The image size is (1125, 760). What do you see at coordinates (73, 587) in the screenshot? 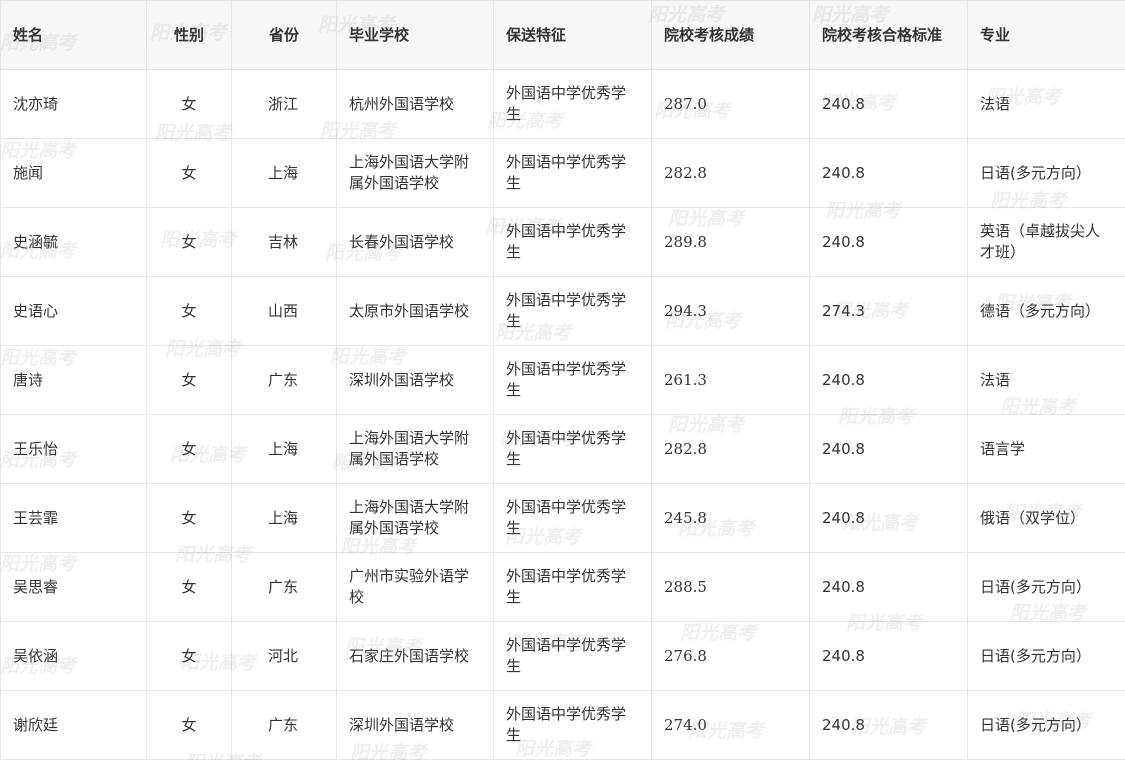
I see `cell-name: 吴思睿` at bounding box center [73, 587].